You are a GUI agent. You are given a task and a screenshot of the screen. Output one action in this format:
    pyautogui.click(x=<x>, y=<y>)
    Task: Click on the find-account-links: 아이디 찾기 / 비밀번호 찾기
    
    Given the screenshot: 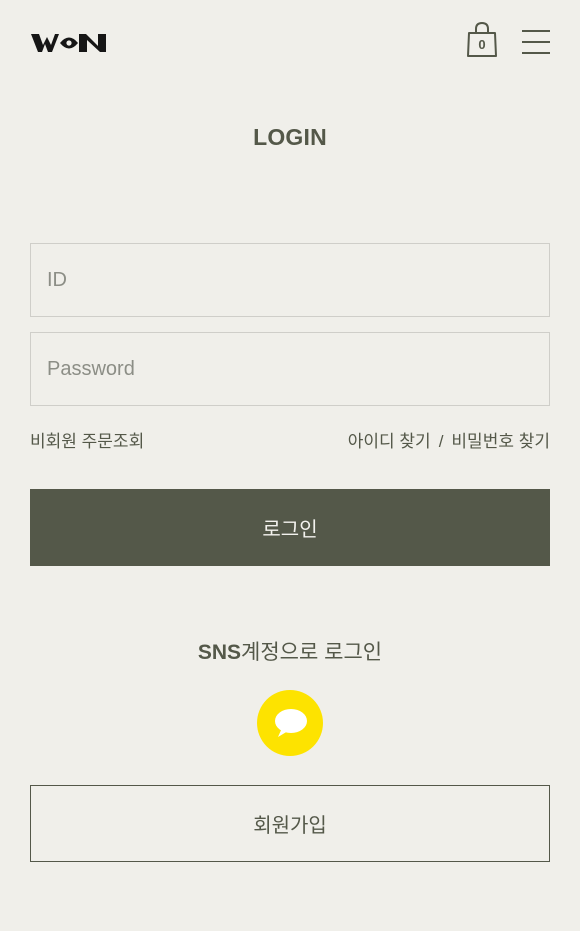 What is the action you would take?
    pyautogui.click(x=449, y=439)
    